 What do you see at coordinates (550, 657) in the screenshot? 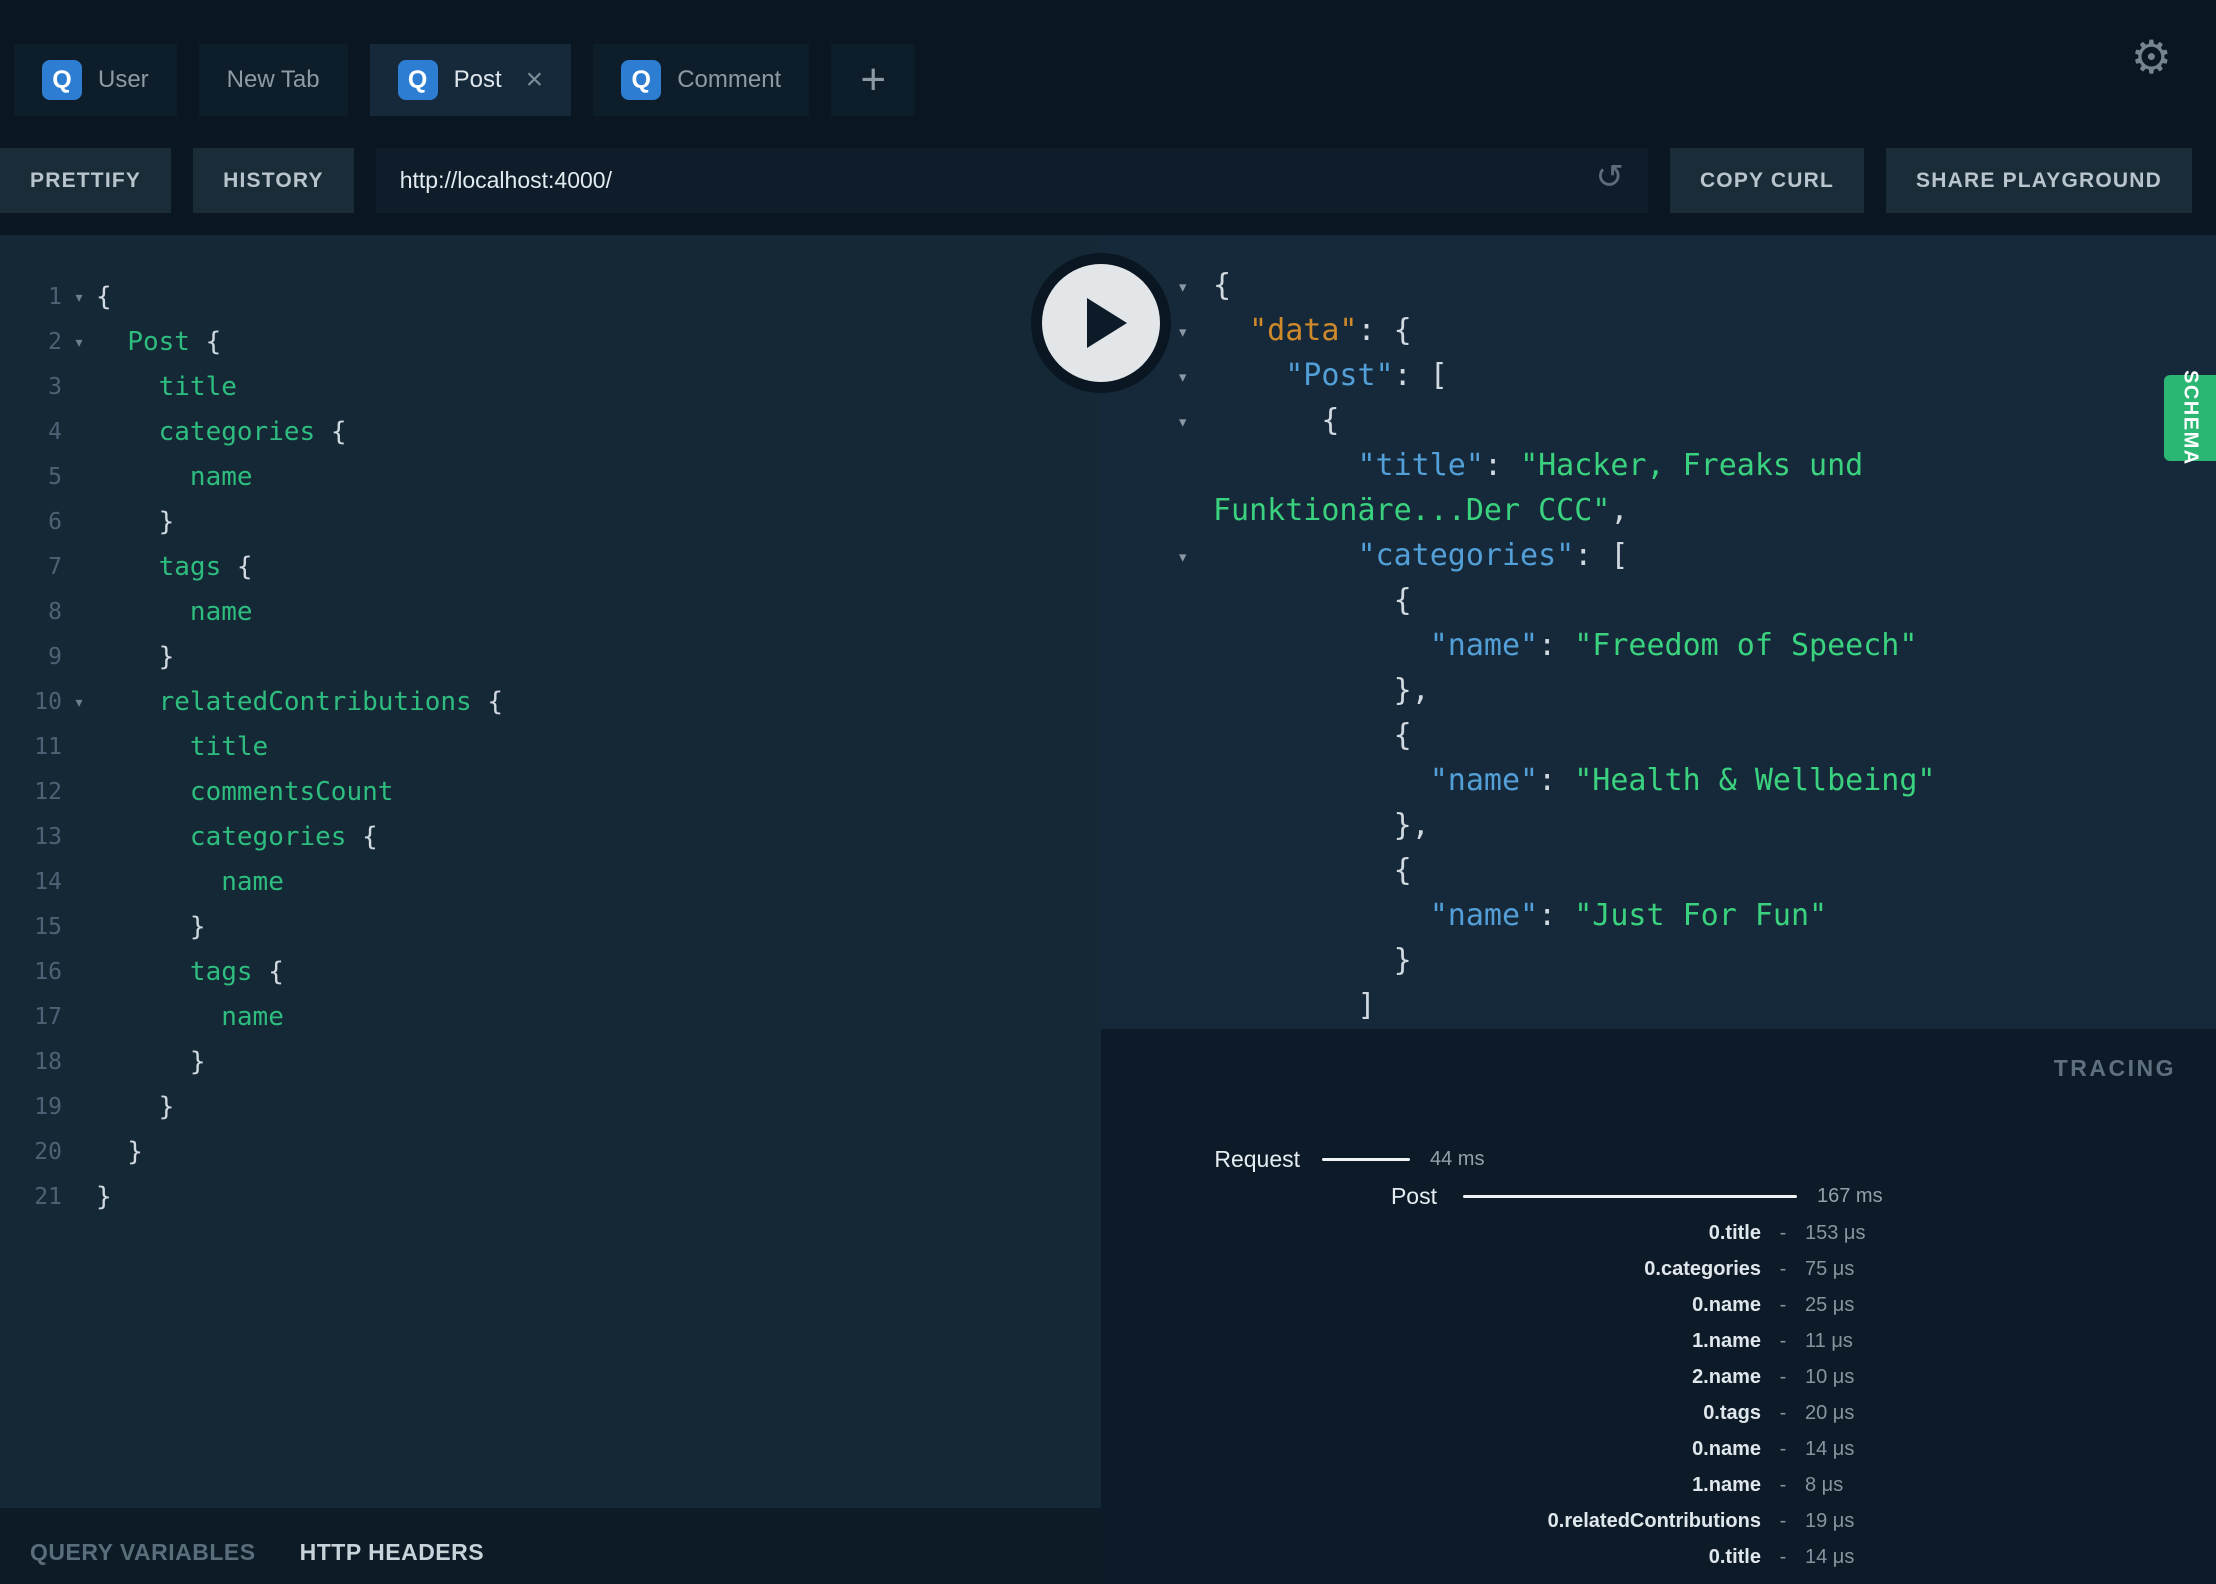
I see `query-line: 9 }` at bounding box center [550, 657].